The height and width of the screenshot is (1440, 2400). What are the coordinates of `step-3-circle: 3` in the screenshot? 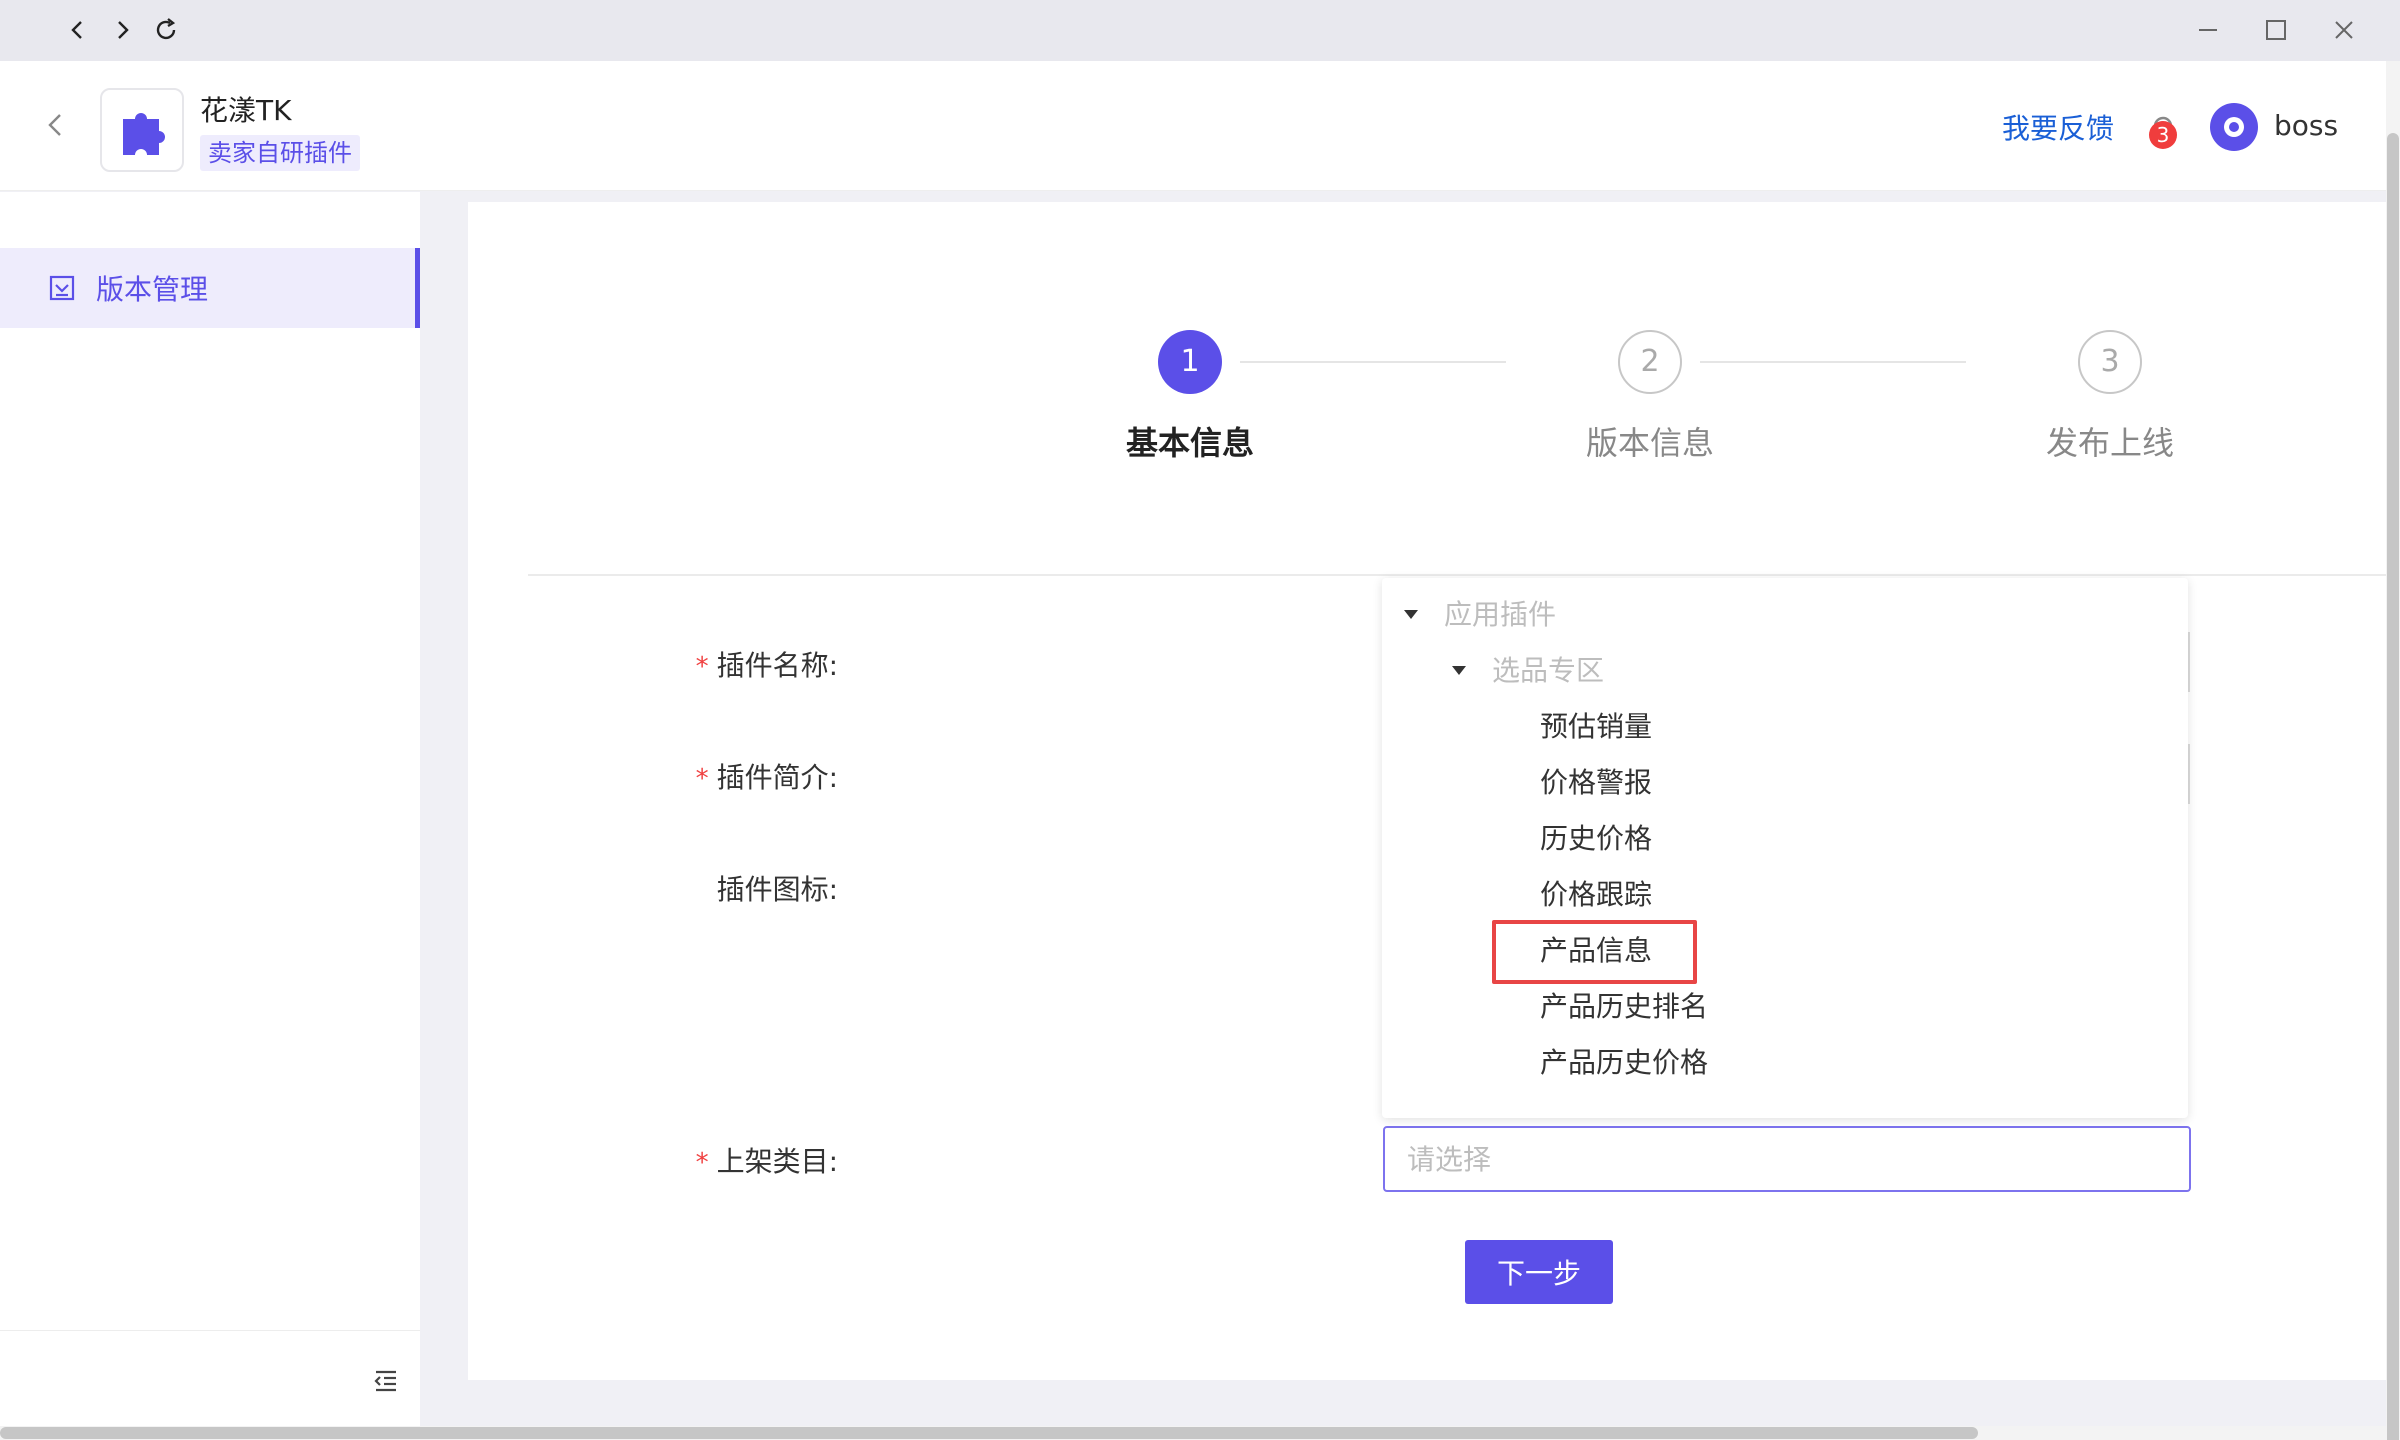 It's located at (2110, 362).